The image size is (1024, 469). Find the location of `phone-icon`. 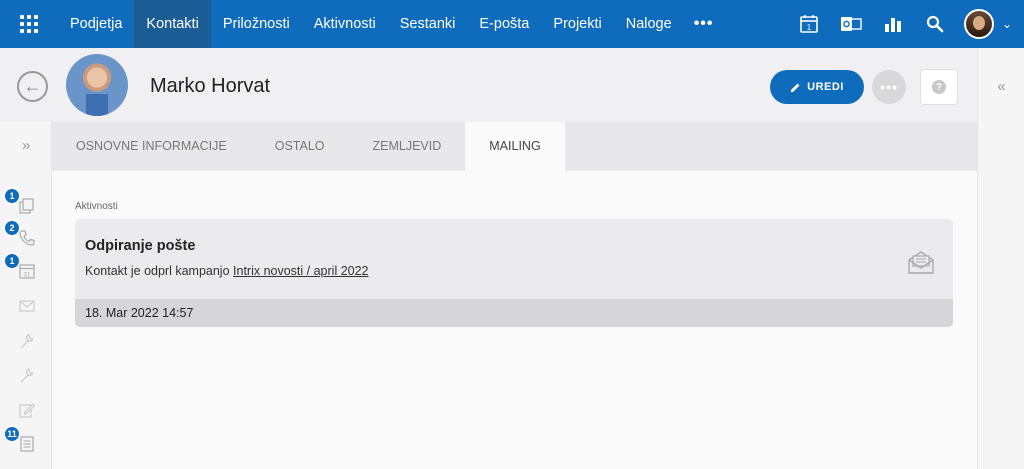

phone-icon is located at coordinates (27, 238).